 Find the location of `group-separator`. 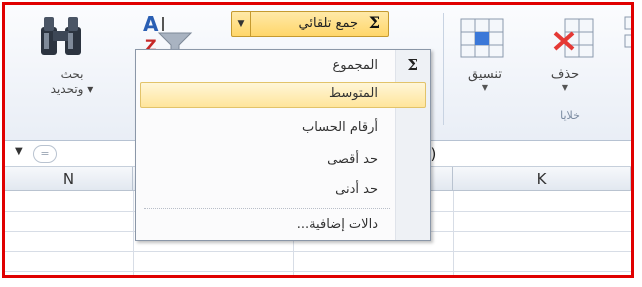

group-separator is located at coordinates (443, 69).